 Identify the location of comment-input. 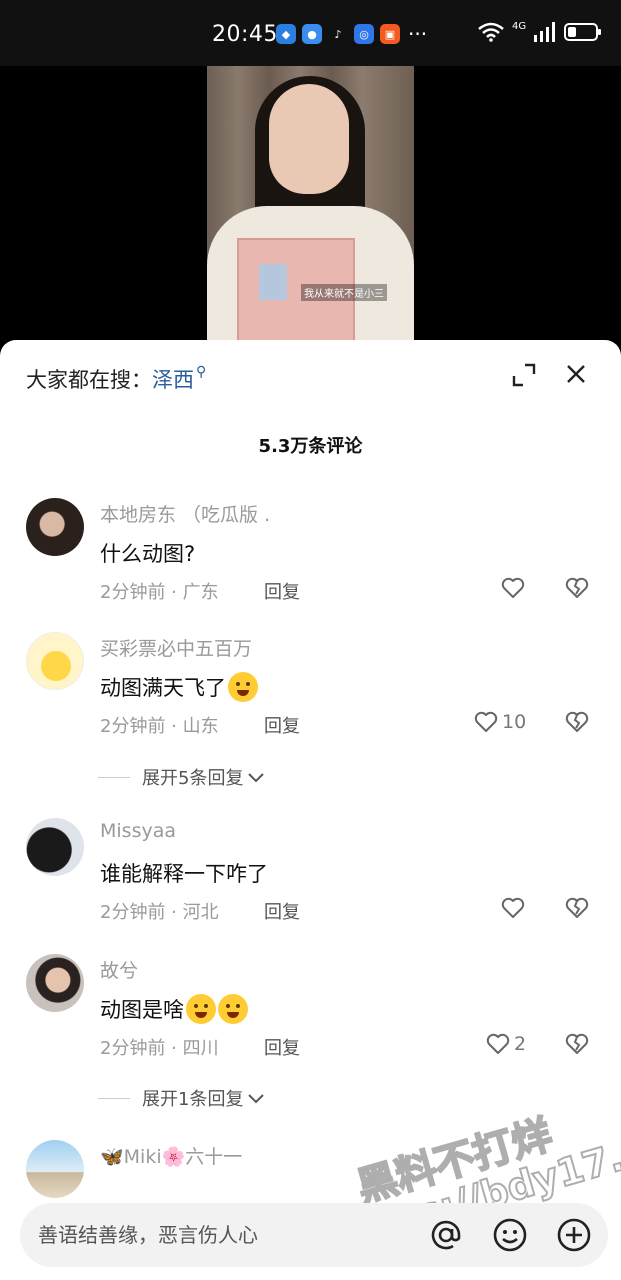
(228, 1235).